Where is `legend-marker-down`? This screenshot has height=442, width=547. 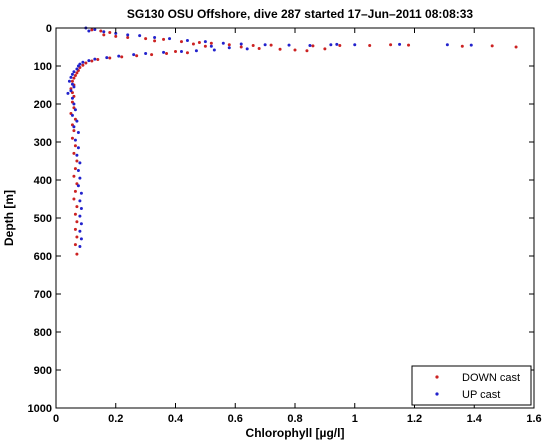 legend-marker-down is located at coordinates (437, 377).